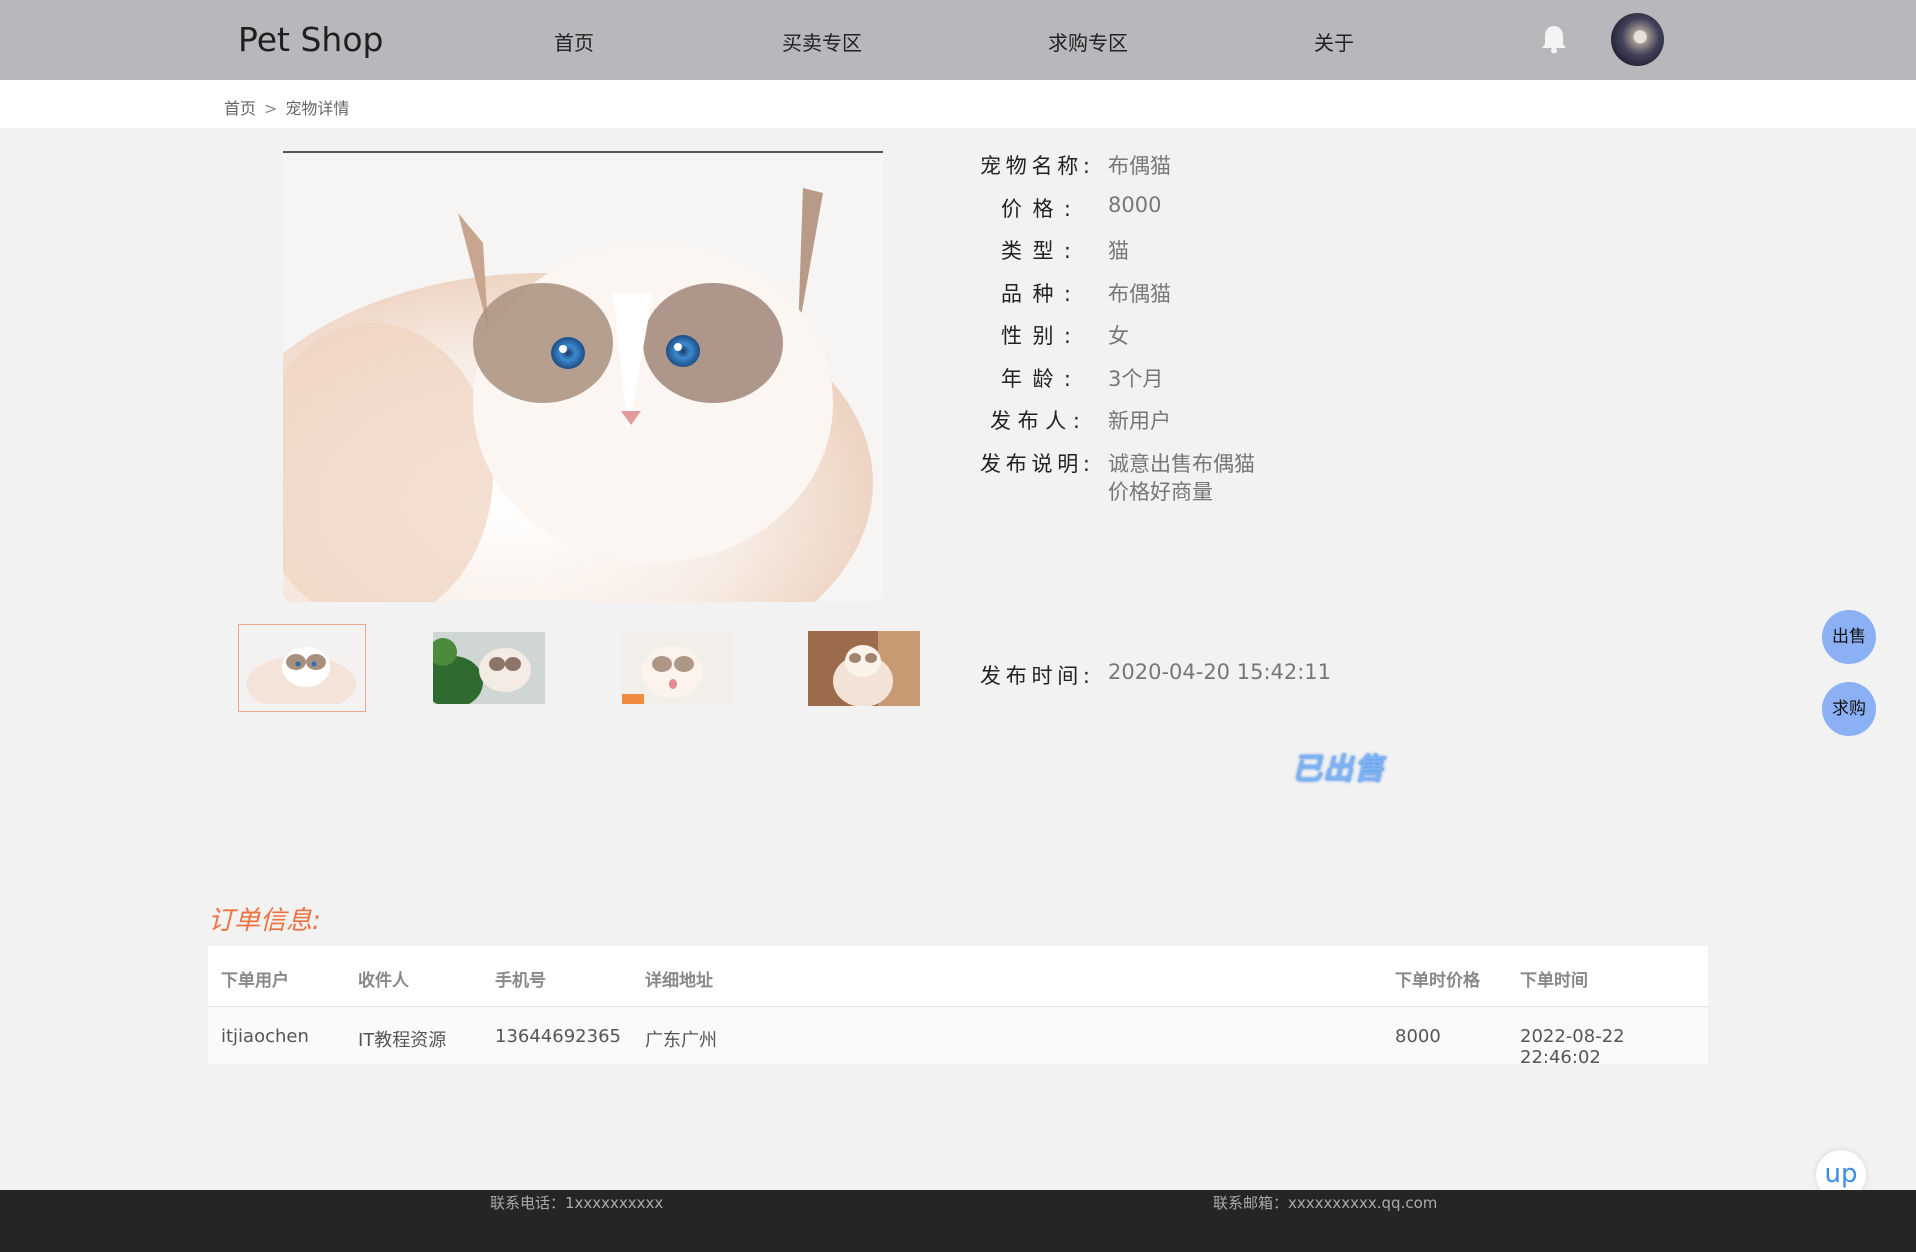  What do you see at coordinates (1136, 379) in the screenshot?
I see `age-value: 3个月` at bounding box center [1136, 379].